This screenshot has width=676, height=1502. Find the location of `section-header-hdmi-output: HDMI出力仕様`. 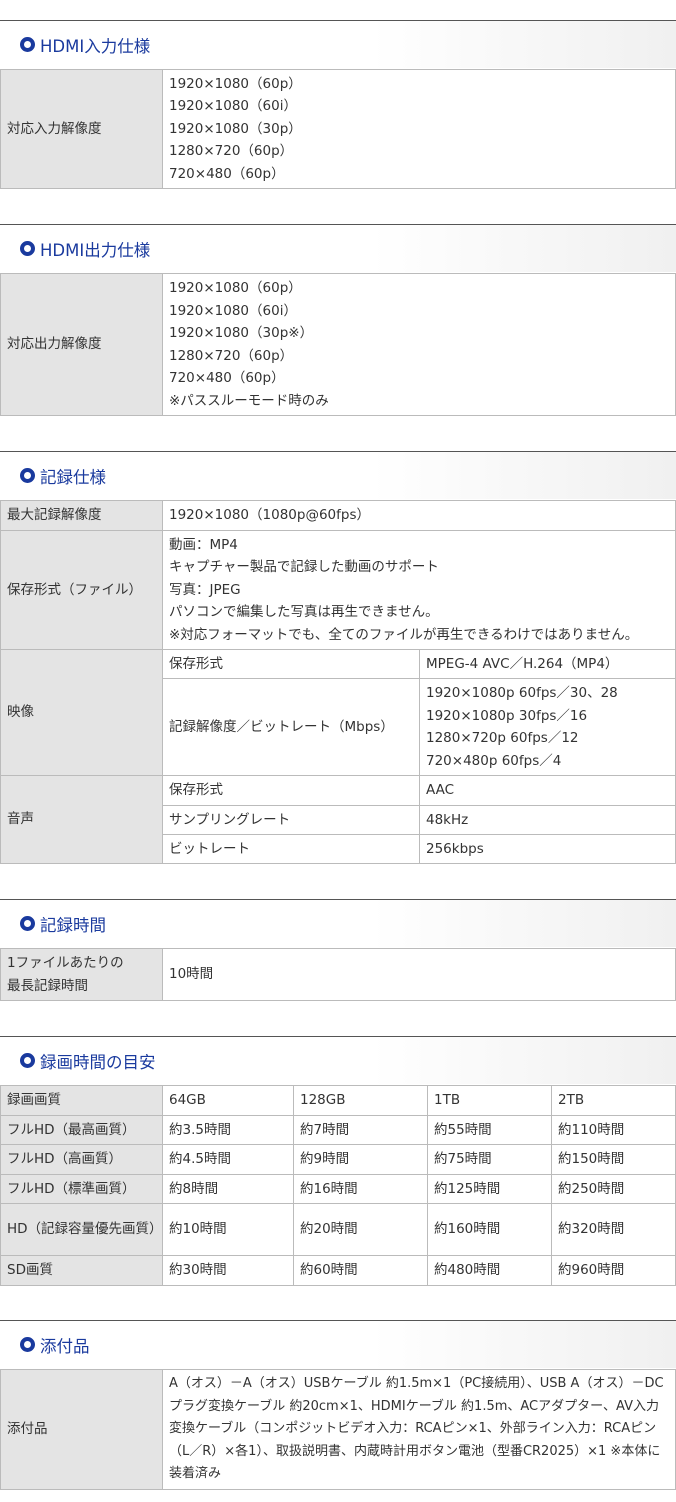

section-header-hdmi-output: HDMI出力仕様 is located at coordinates (338, 248).